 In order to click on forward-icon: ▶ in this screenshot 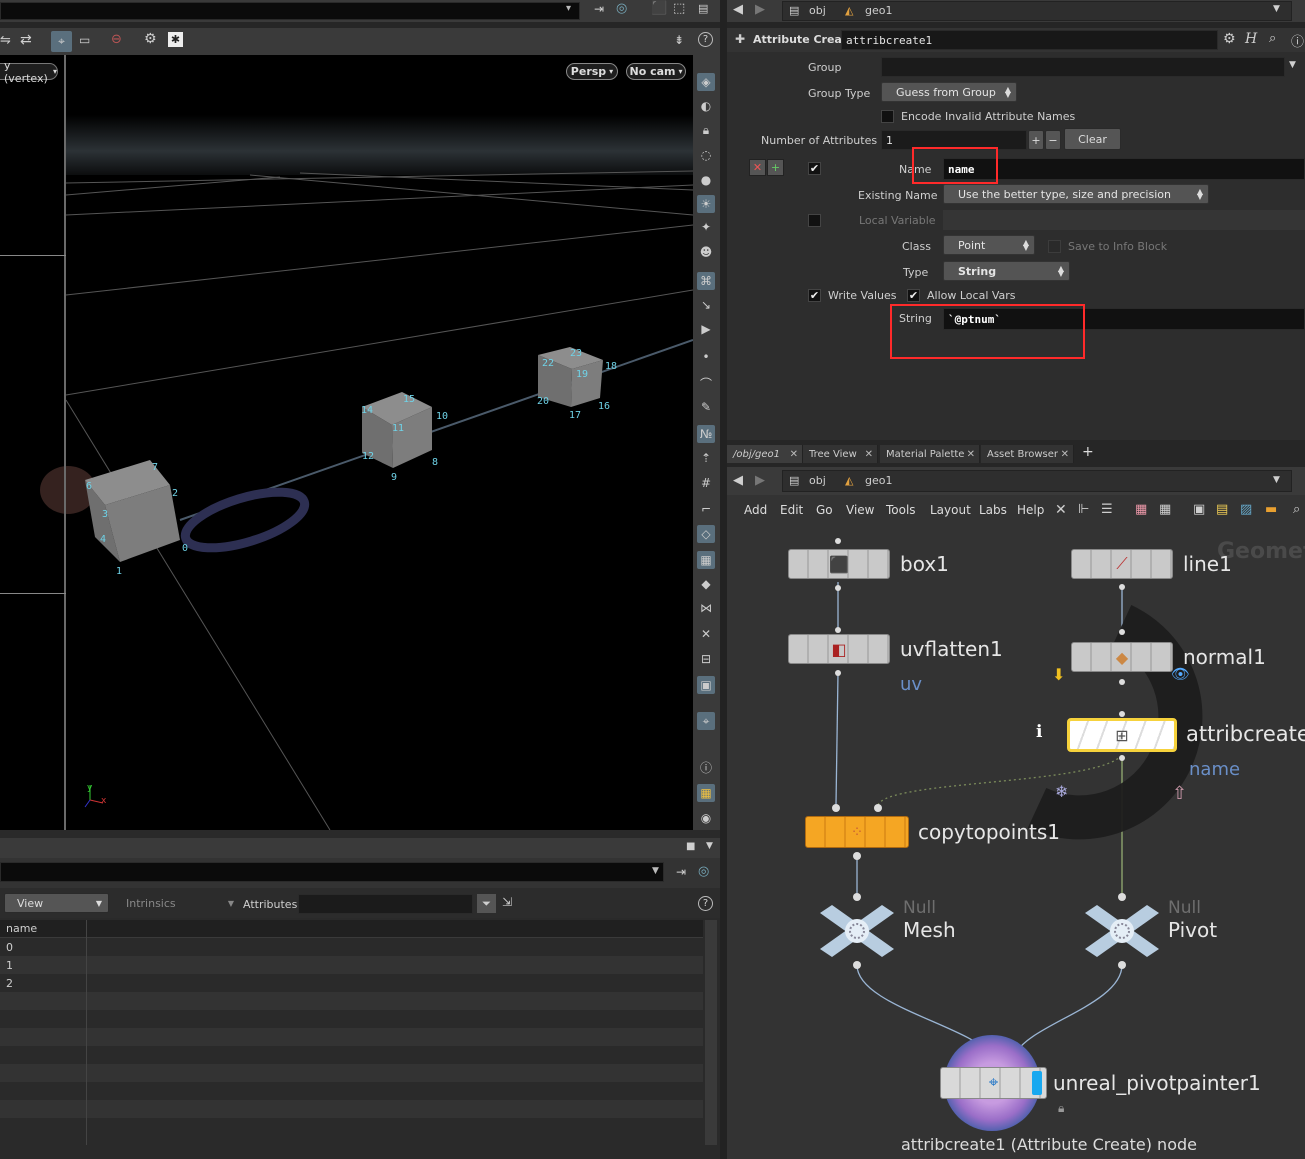, I will do `click(760, 9)`.